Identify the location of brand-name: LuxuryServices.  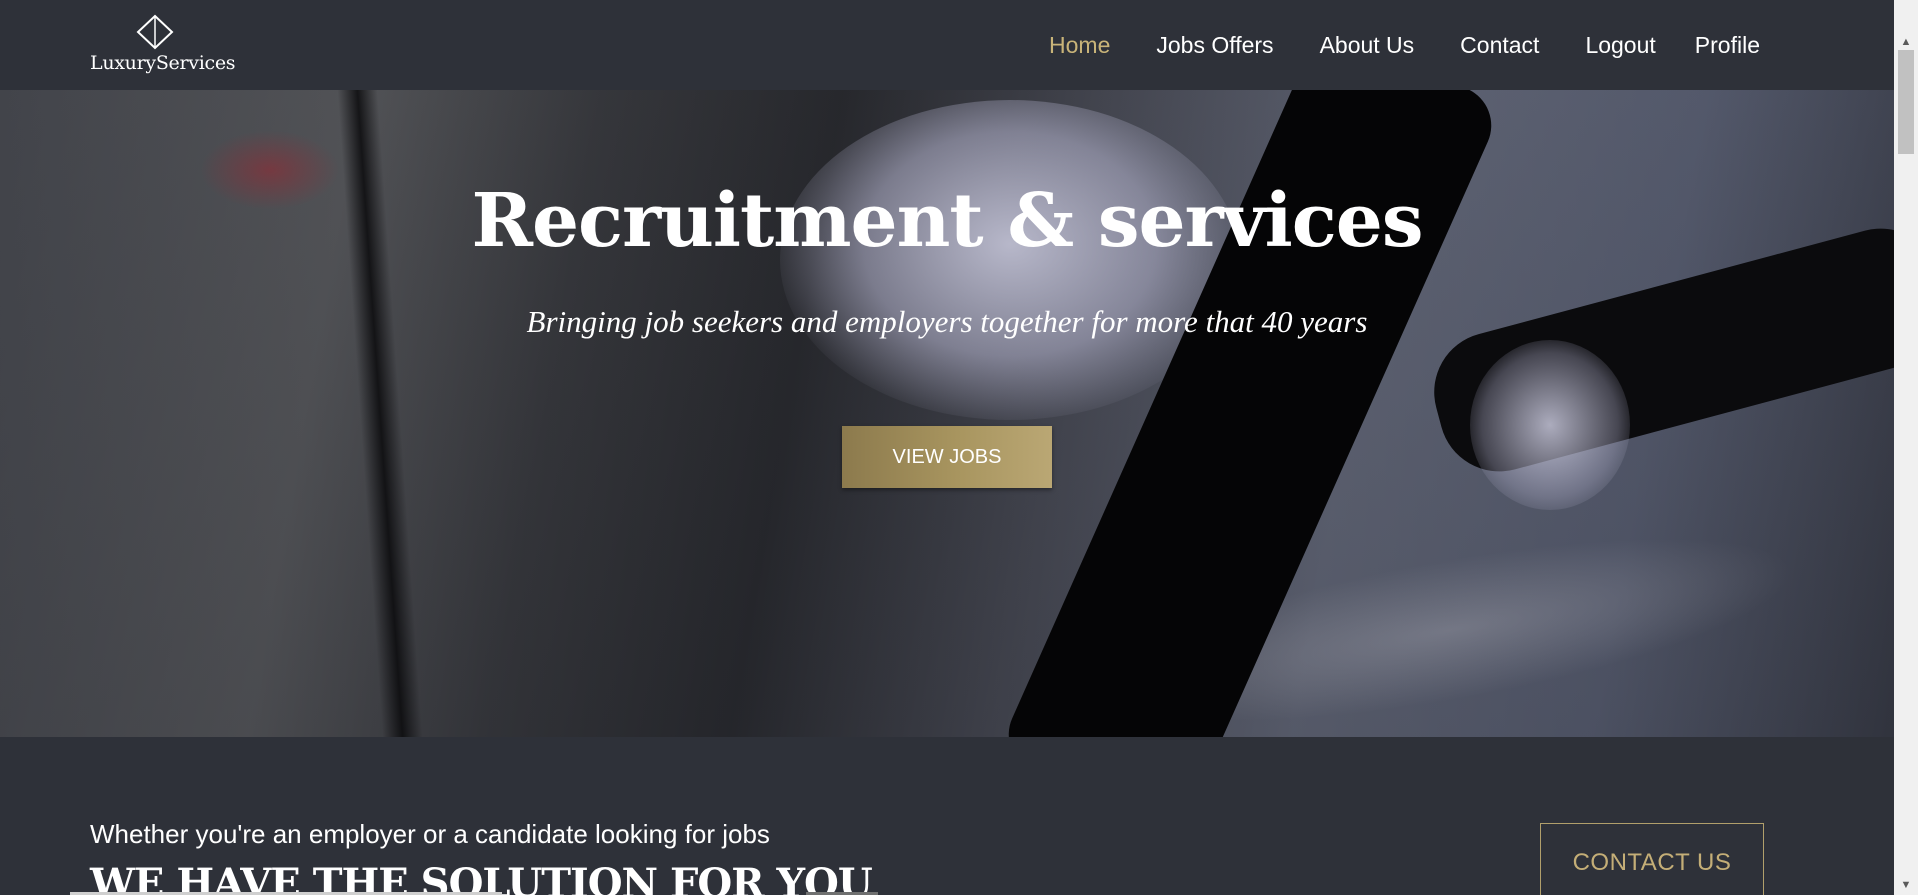
(163, 63).